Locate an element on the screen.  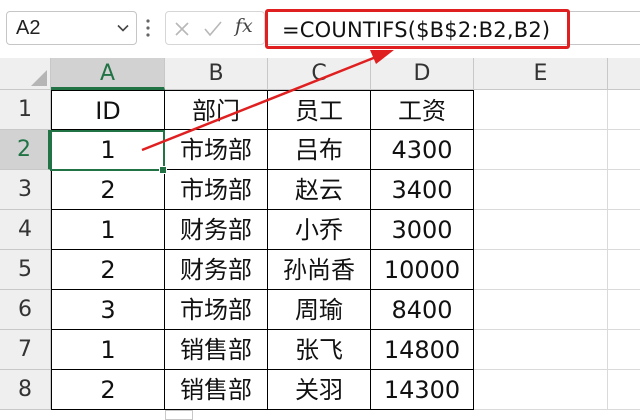
cell-d1: 工资 is located at coordinates (422, 110).